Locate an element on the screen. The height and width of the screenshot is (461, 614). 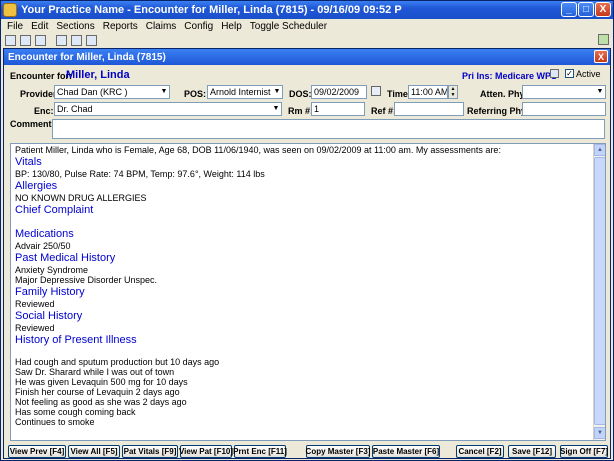
section-allergies: Allergies is located at coordinates (36, 186).